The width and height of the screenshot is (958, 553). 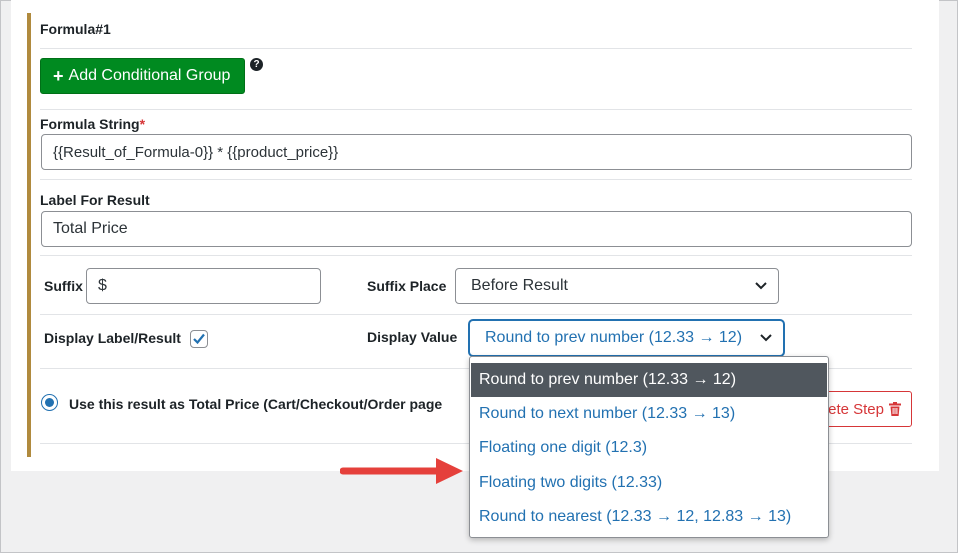 I want to click on suffix-place-select: Before Result, so click(x=617, y=286).